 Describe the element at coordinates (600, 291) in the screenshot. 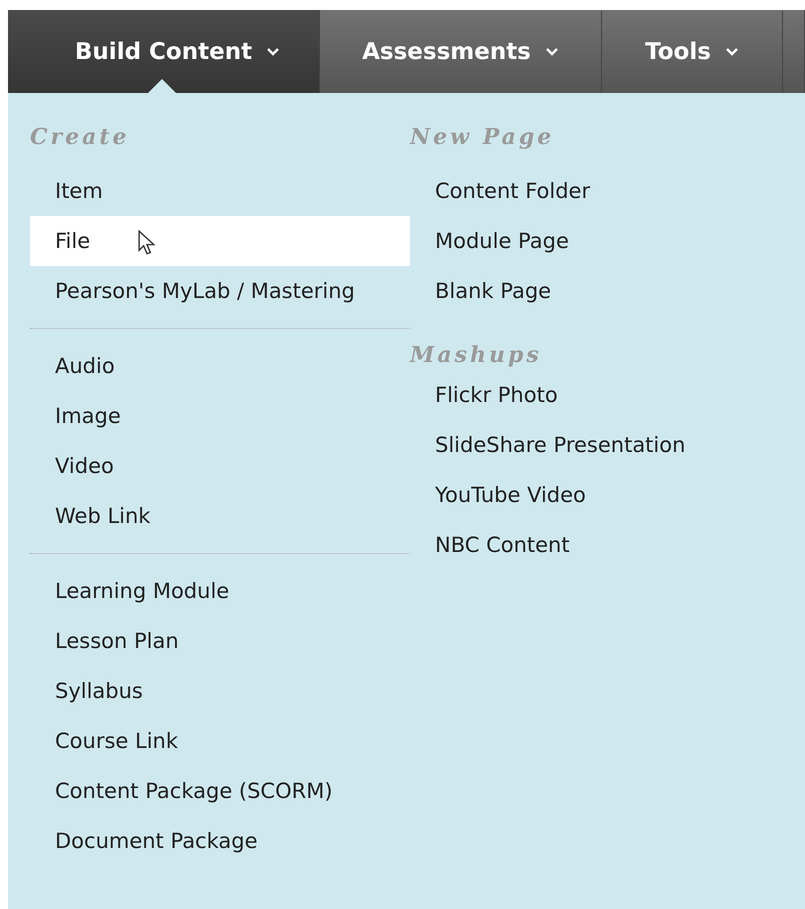

I see `menu-item: Blank Page` at that location.